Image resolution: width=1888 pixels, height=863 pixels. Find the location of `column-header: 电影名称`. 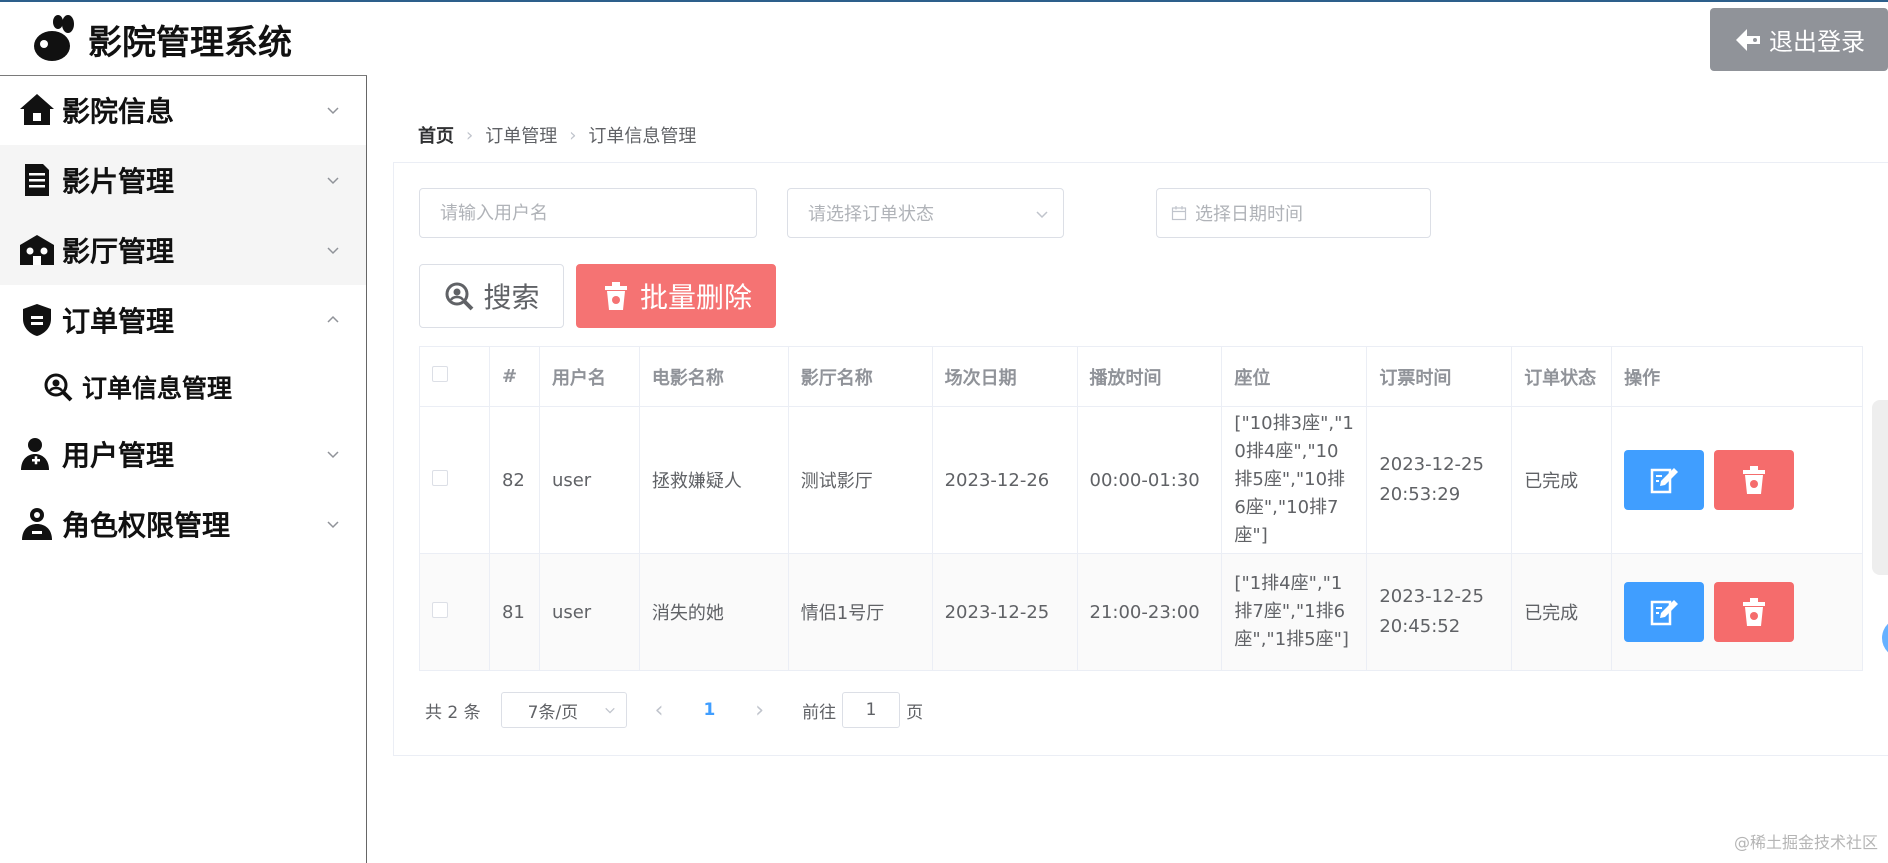

column-header: 电影名称 is located at coordinates (714, 376).